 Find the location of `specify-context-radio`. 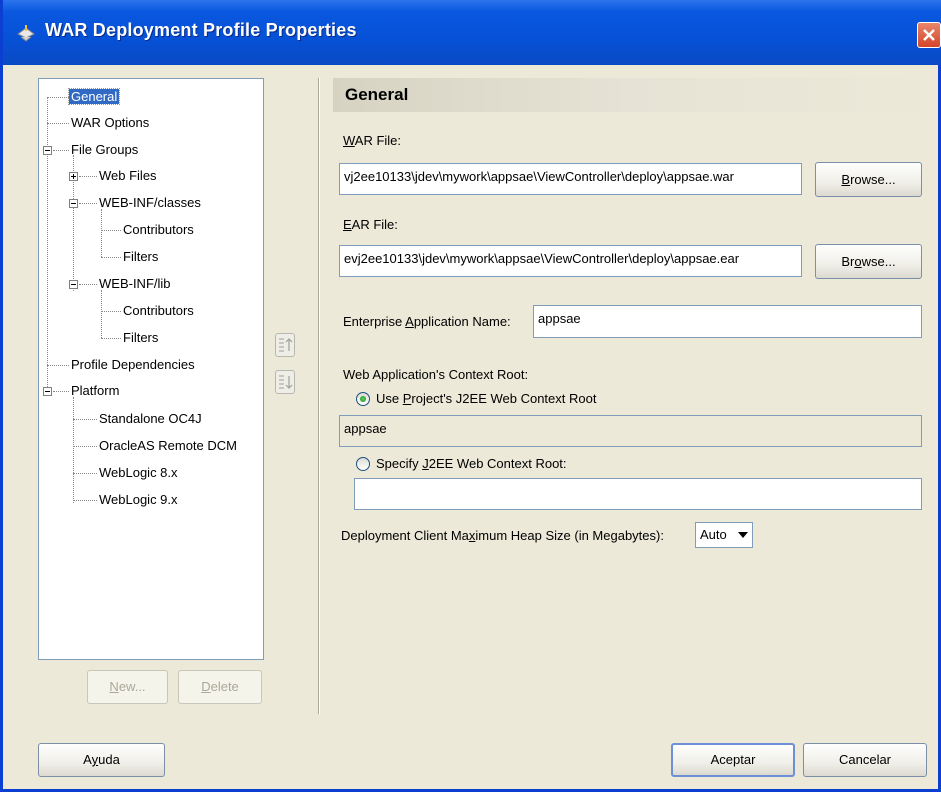

specify-context-radio is located at coordinates (363, 464).